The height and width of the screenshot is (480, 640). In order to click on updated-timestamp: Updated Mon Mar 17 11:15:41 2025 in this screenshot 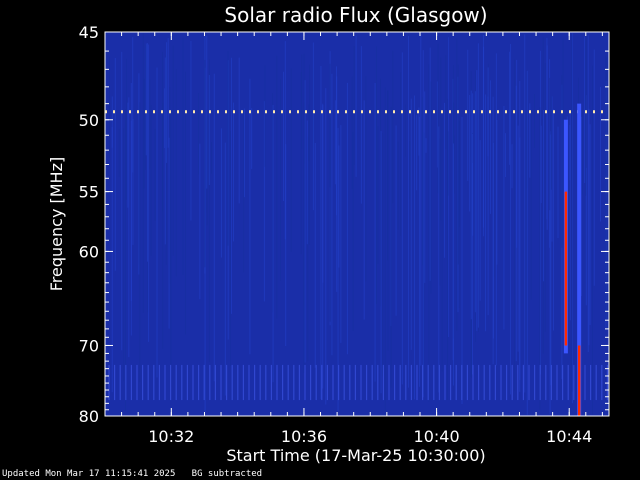, I will do `click(89, 474)`.